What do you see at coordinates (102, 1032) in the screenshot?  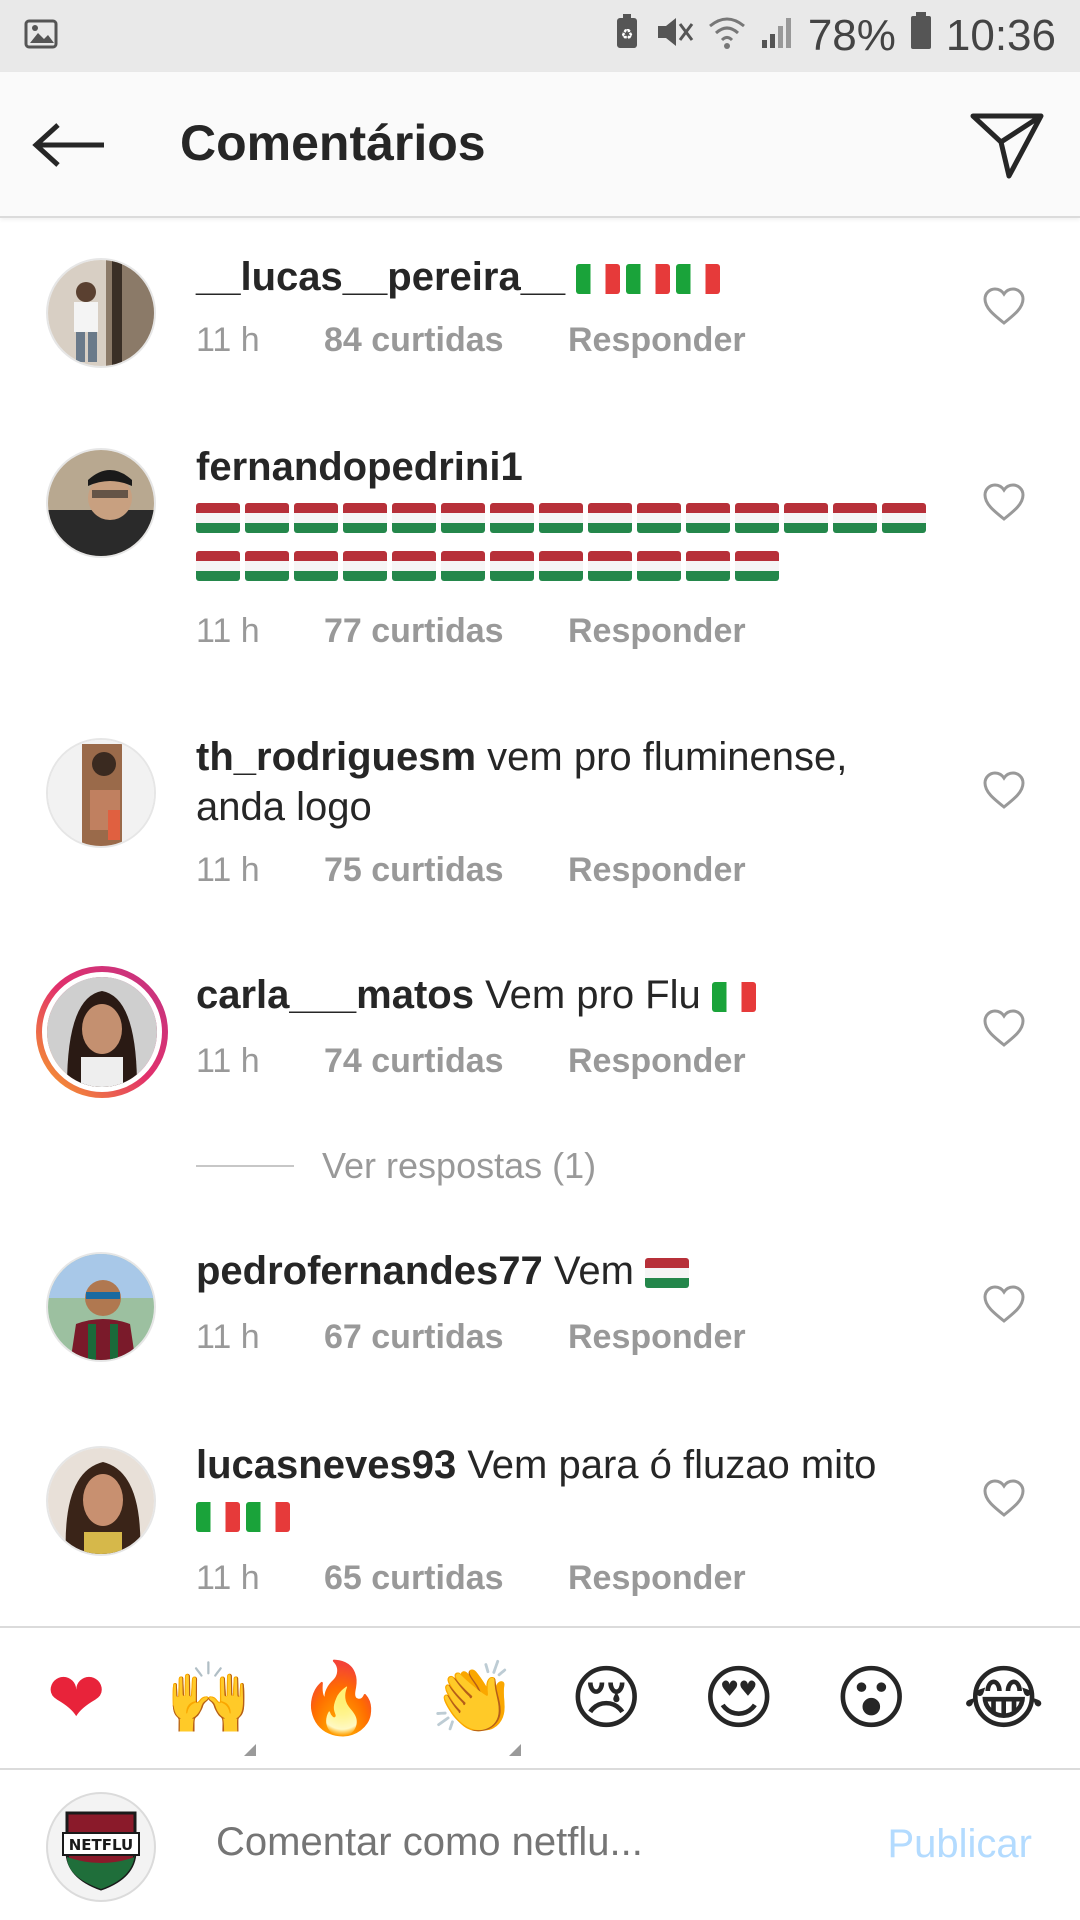 I see `avatar-with-story-ring` at bounding box center [102, 1032].